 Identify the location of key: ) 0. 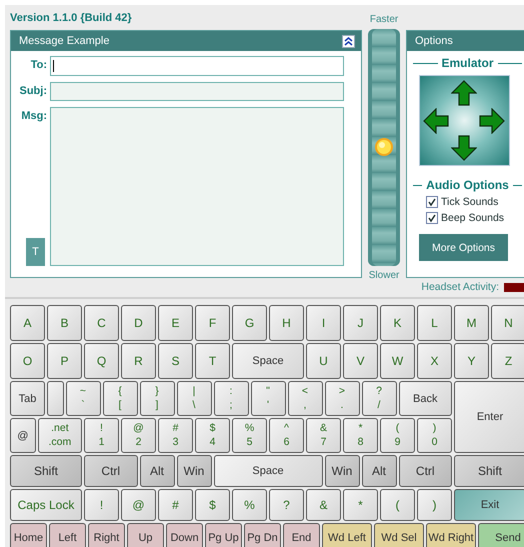
(434, 435).